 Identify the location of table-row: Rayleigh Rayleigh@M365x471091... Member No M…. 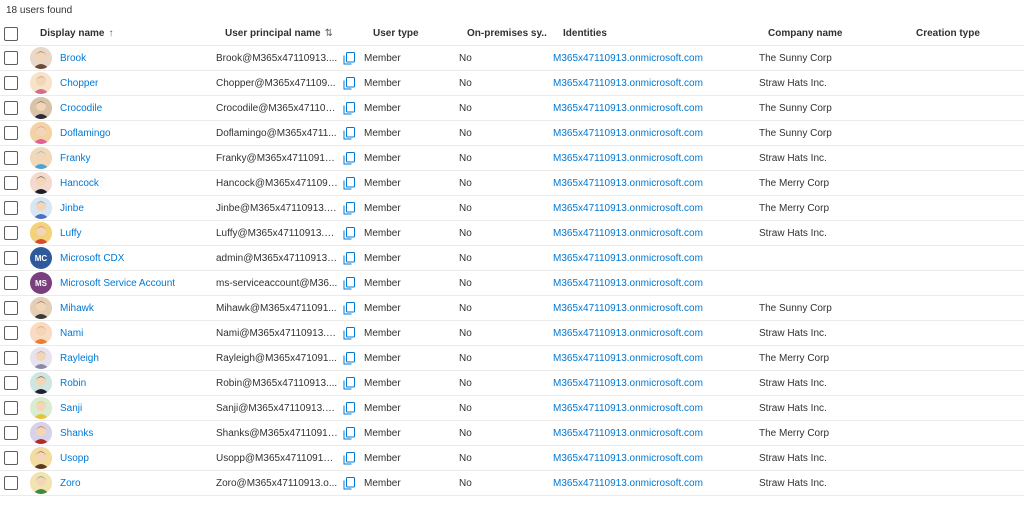
(512, 358).